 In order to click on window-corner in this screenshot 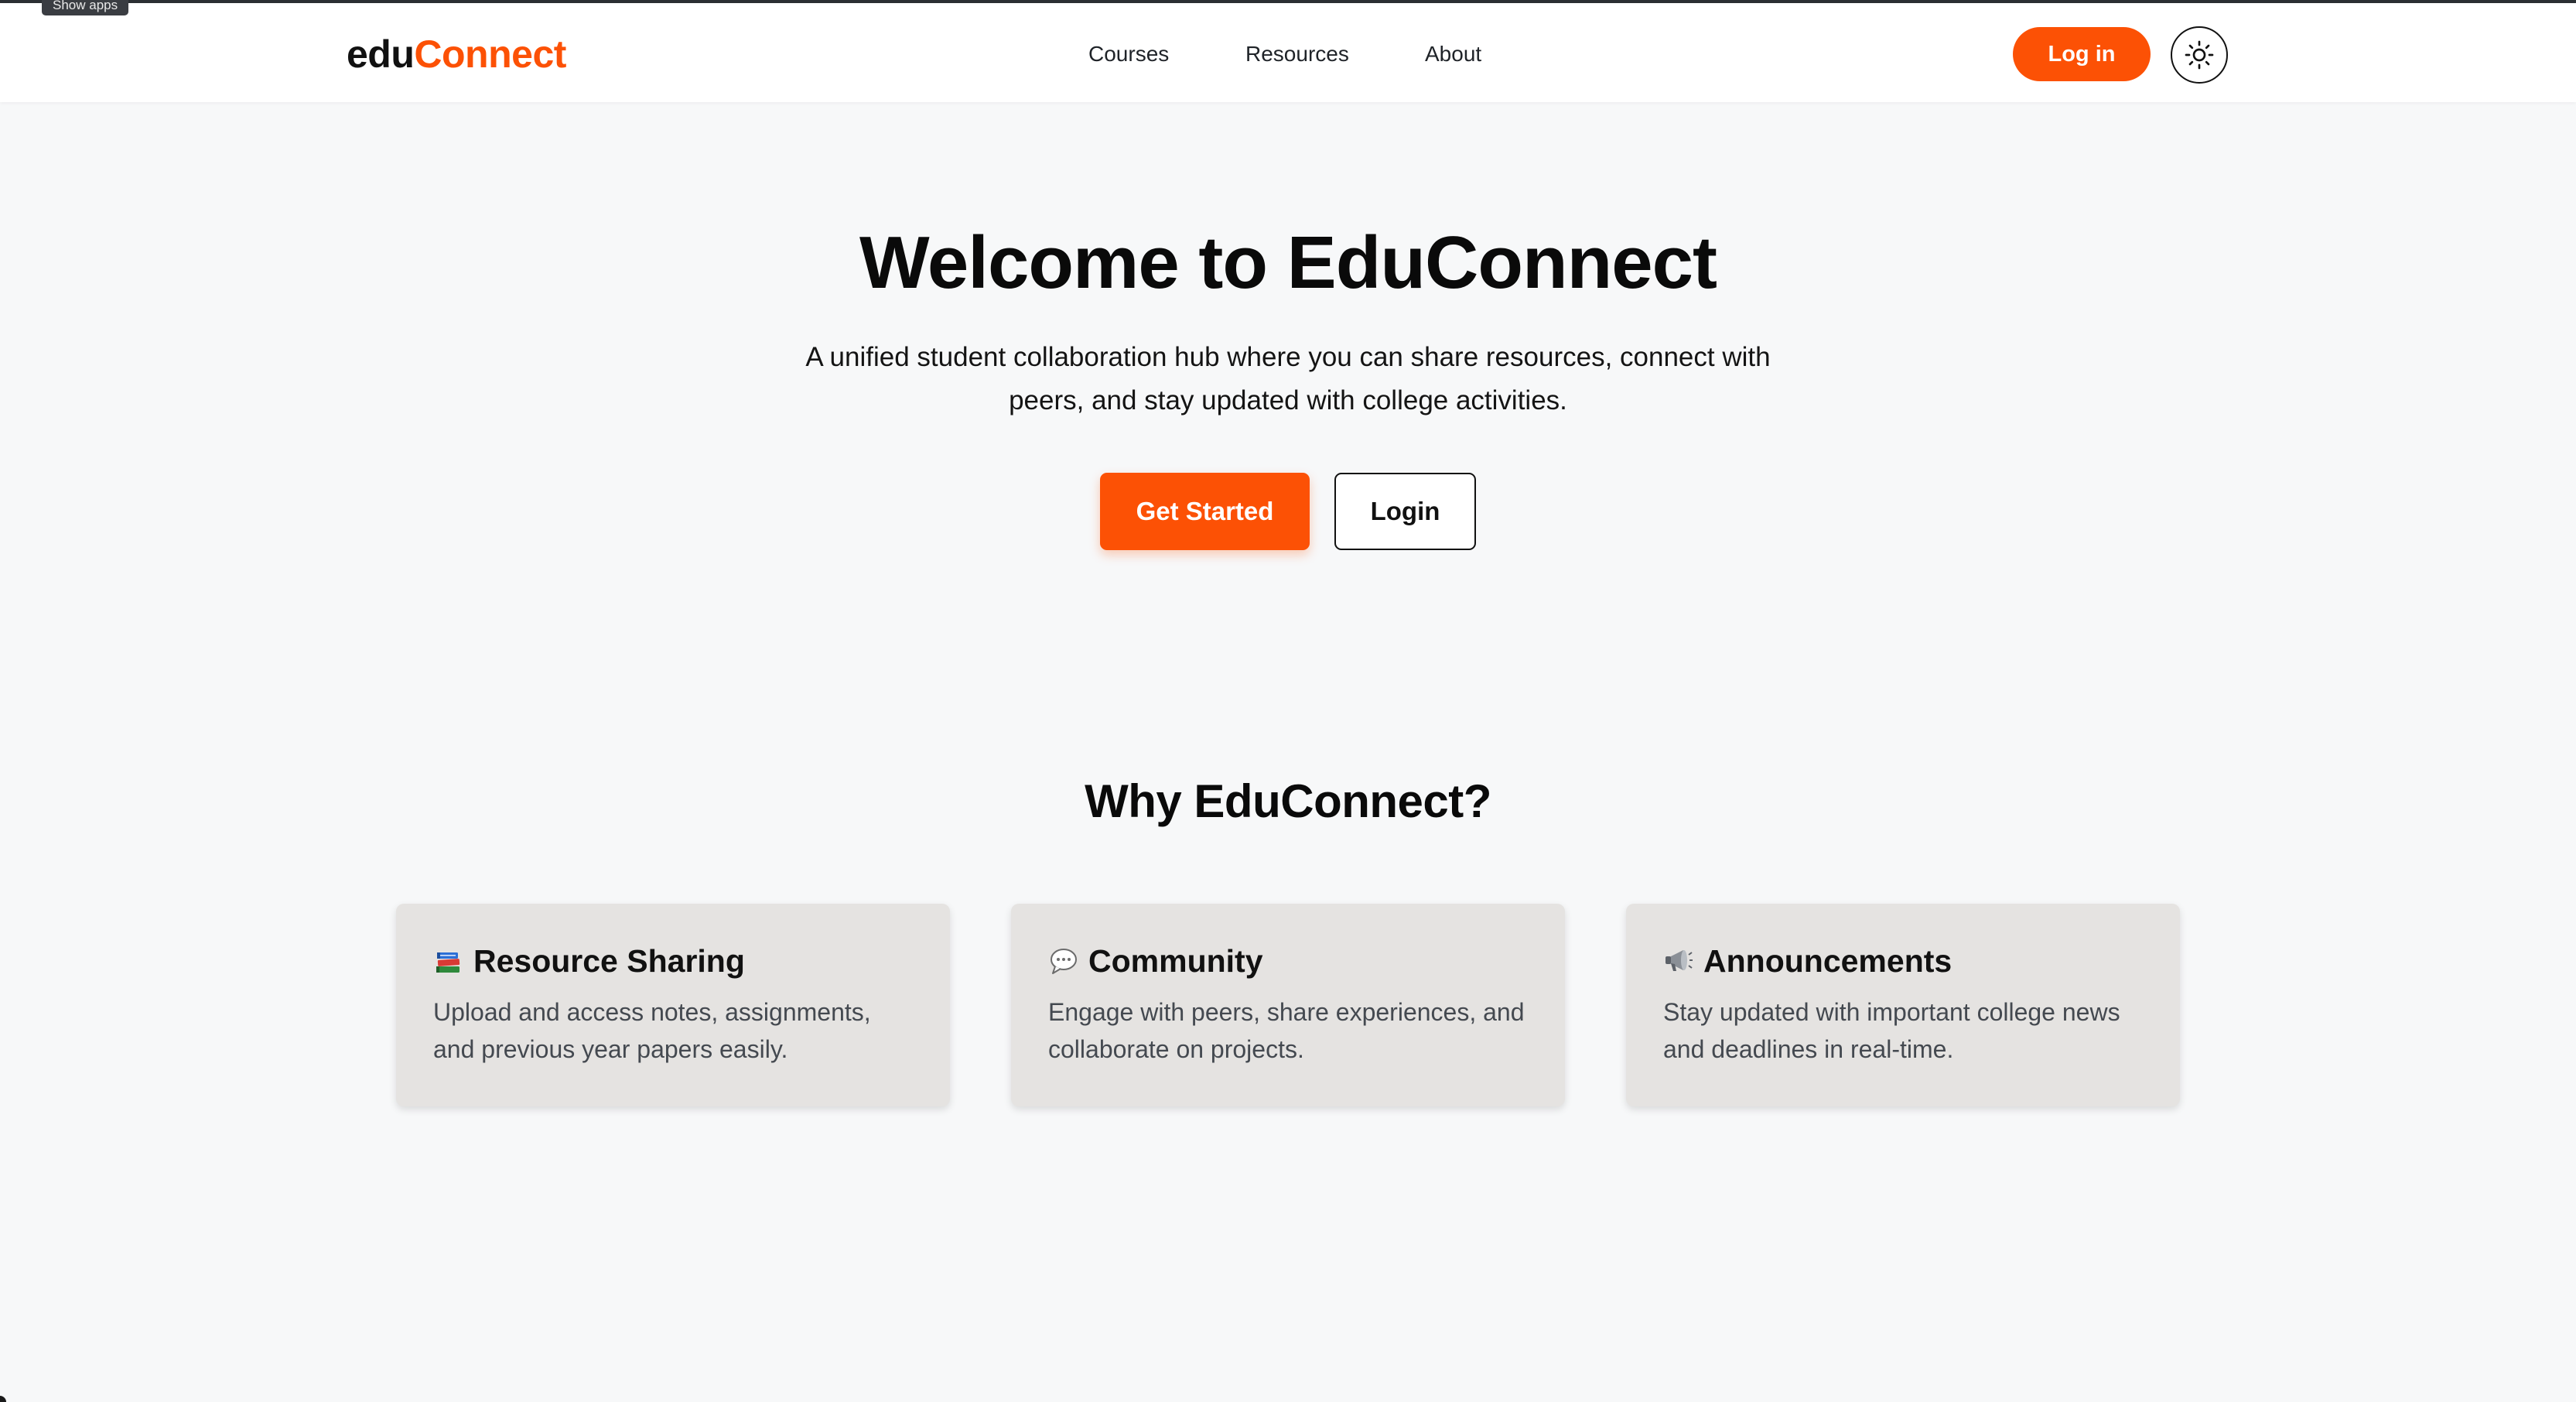, I will do `click(3, 1399)`.